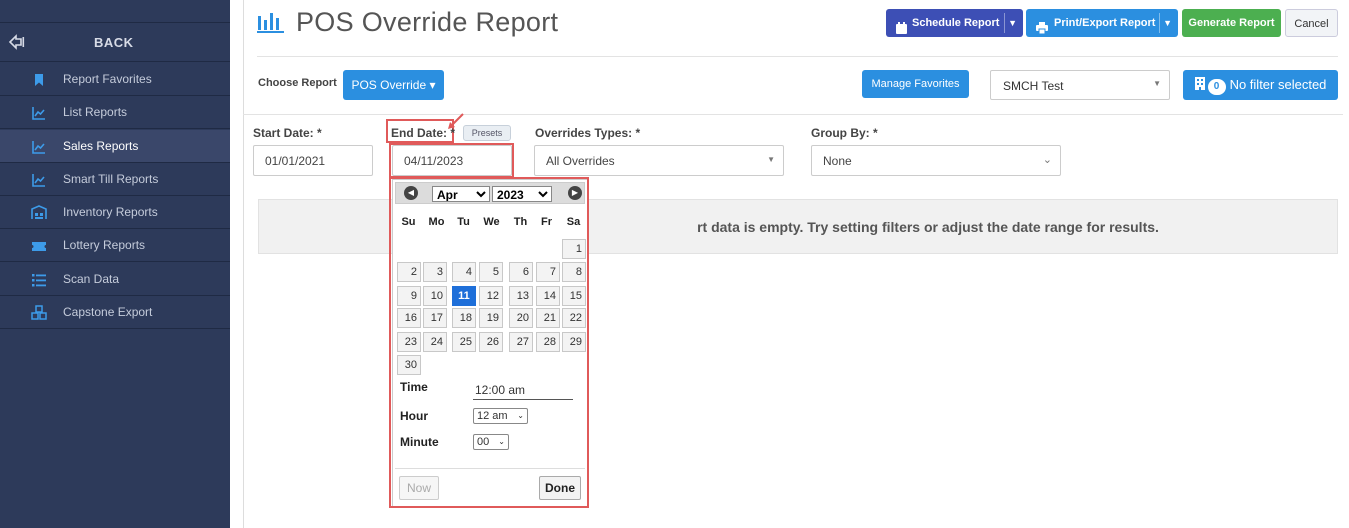 The width and height of the screenshot is (1349, 528). I want to click on bookmark-icon, so click(39, 80).